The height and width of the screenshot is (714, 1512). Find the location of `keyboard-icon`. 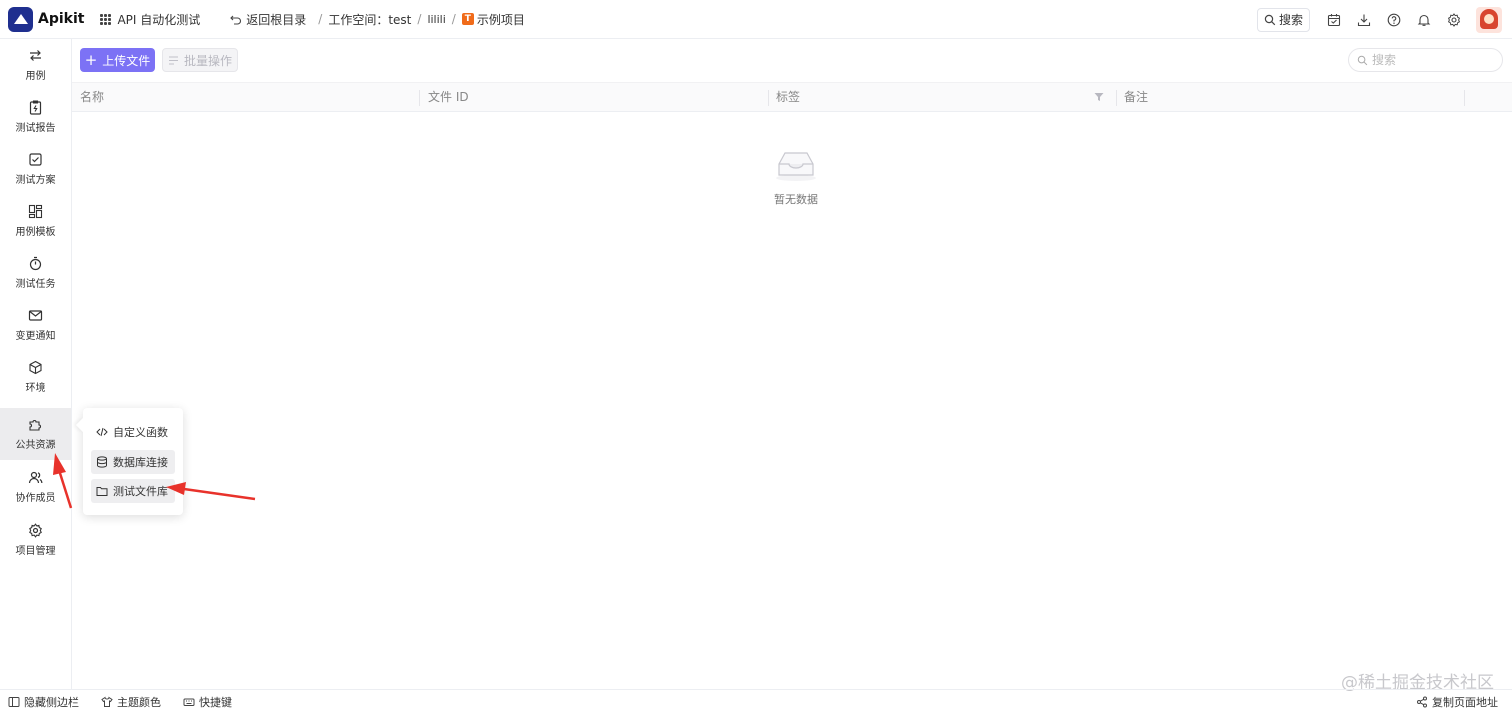

keyboard-icon is located at coordinates (189, 702).